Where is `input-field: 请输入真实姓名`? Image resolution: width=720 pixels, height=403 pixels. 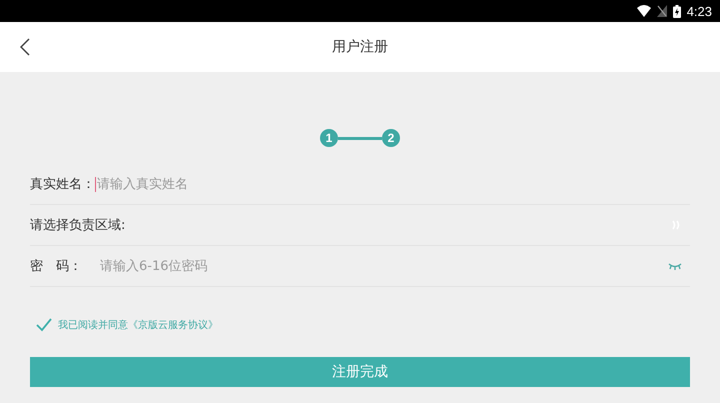
input-field: 请输入真实姓名 is located at coordinates (388, 184).